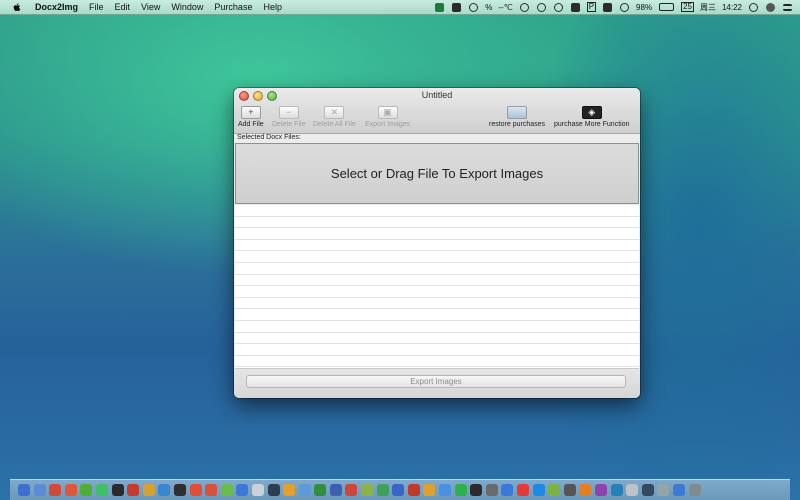  Describe the element at coordinates (558, 7) in the screenshot. I see `time-machine-icon` at that location.